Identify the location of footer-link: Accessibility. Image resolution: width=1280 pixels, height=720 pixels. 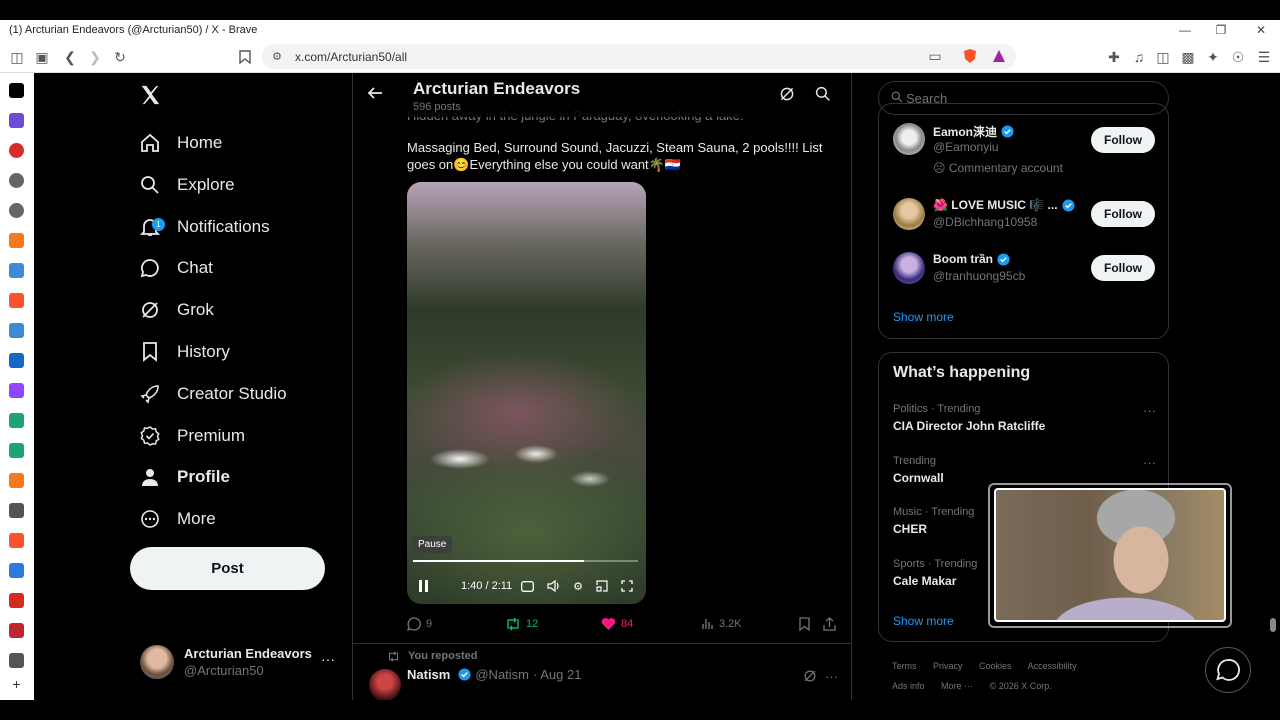
(1052, 666).